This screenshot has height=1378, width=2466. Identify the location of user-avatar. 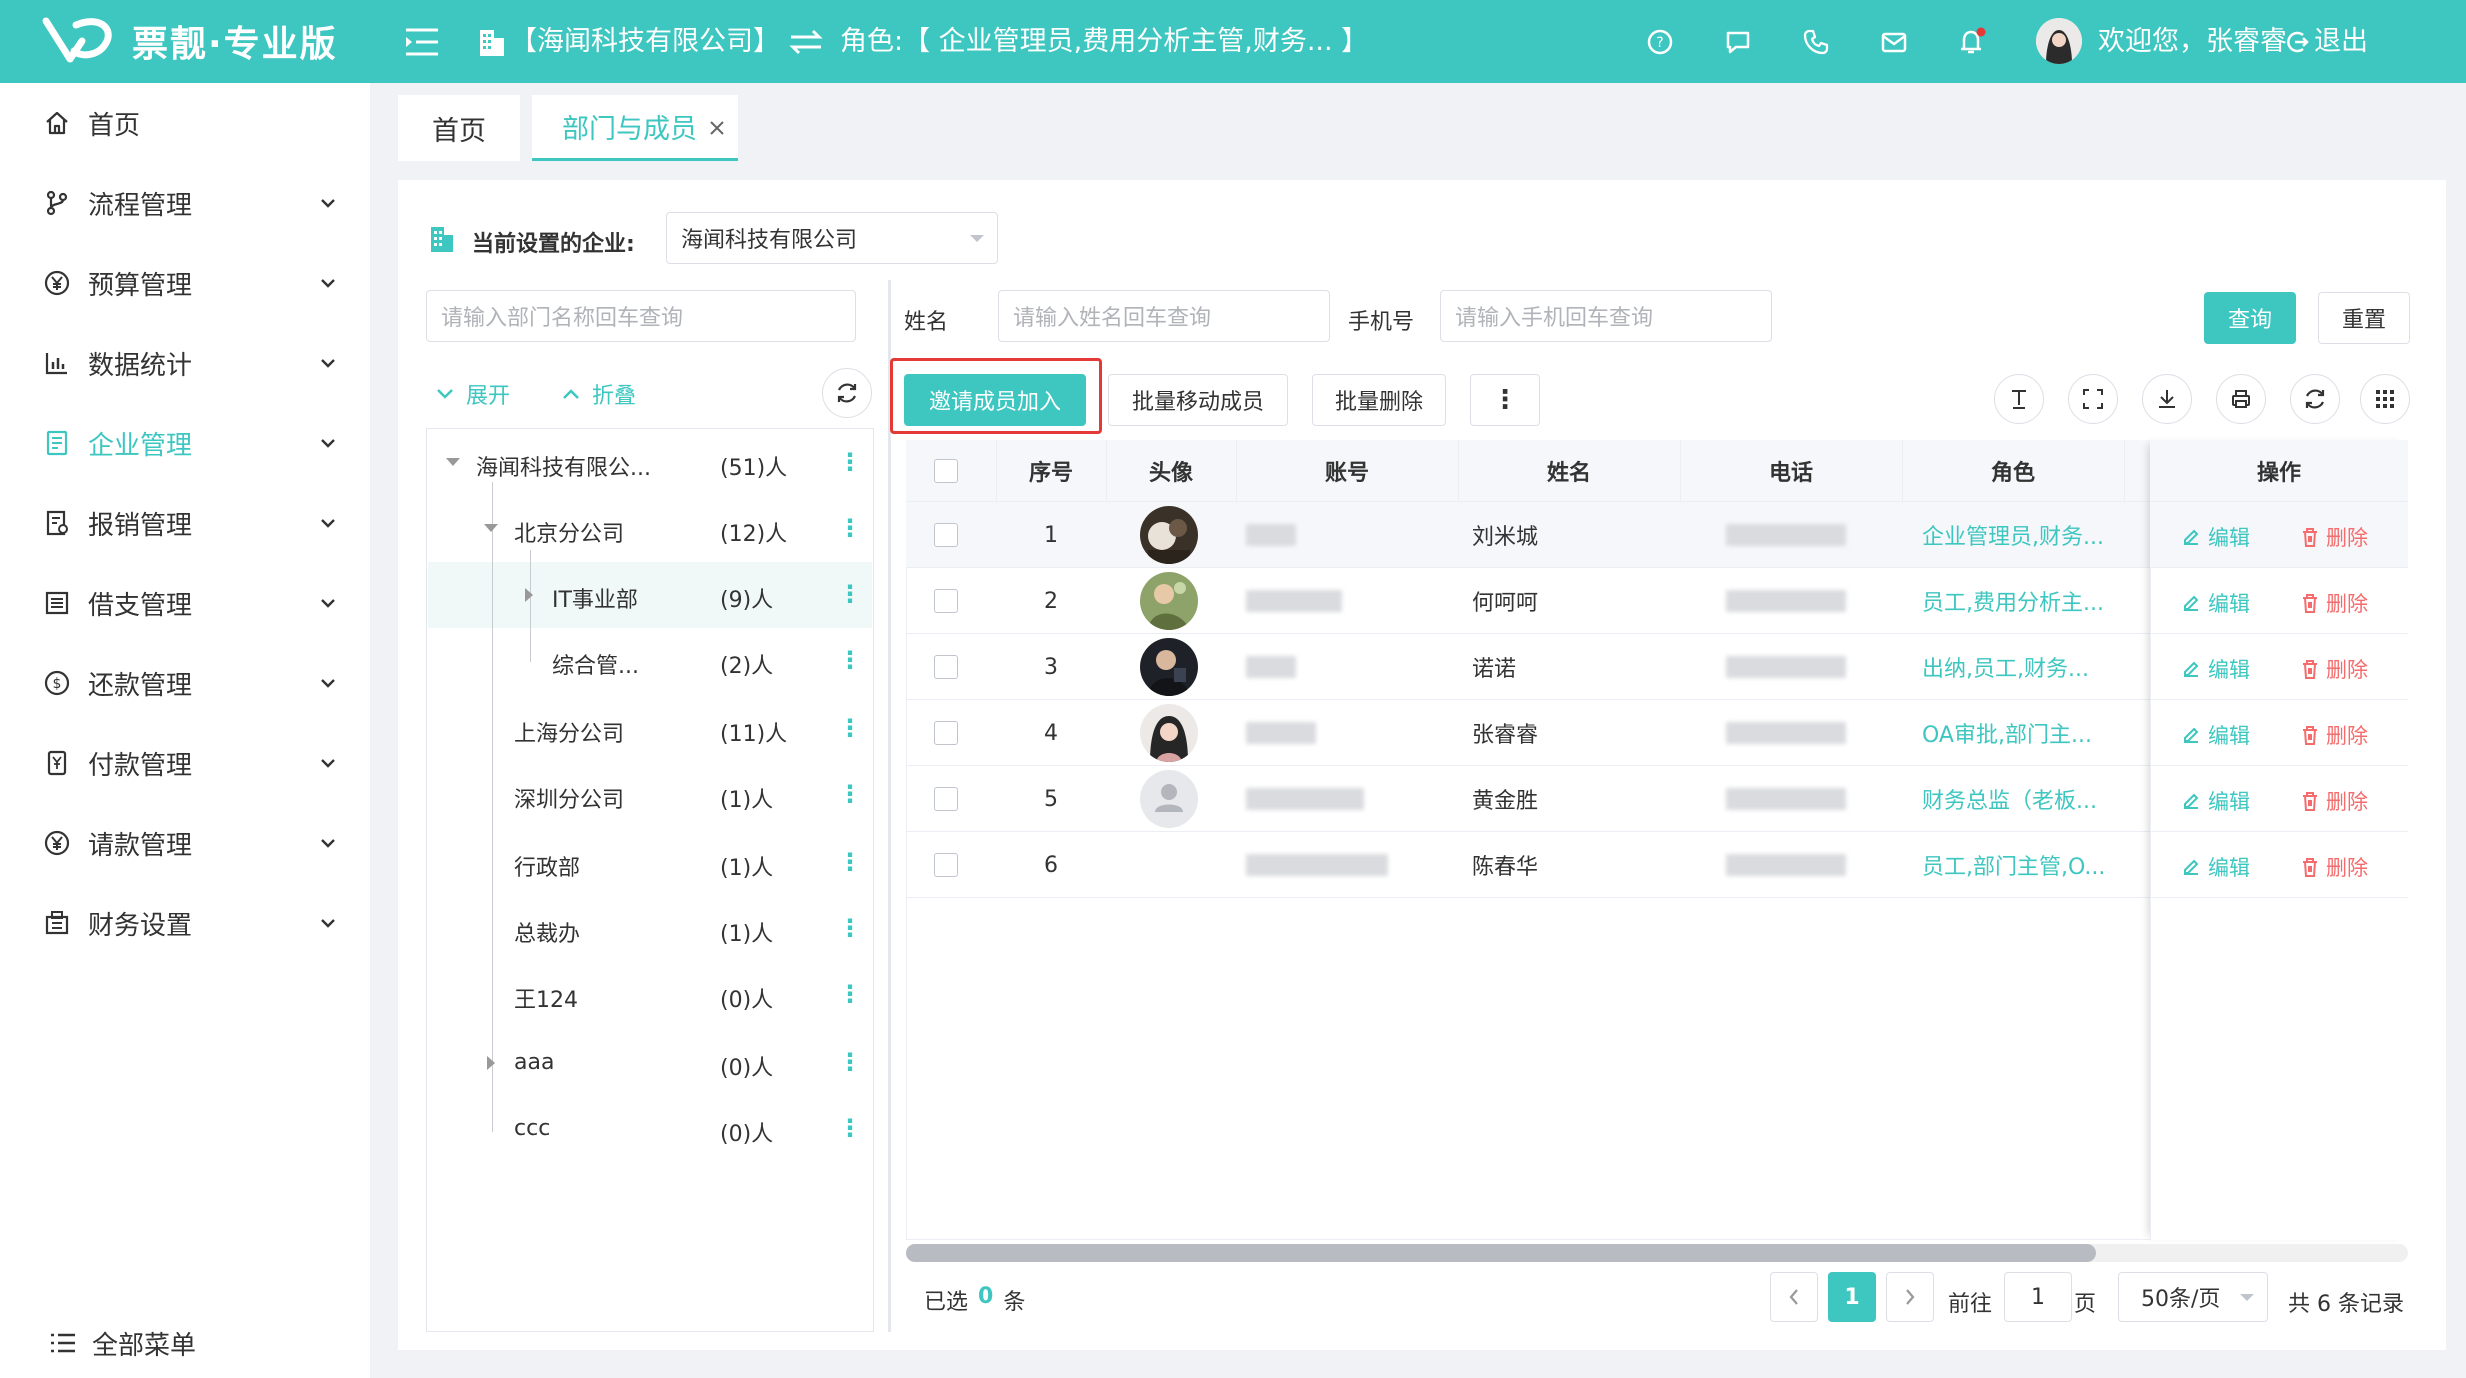
(2059, 41).